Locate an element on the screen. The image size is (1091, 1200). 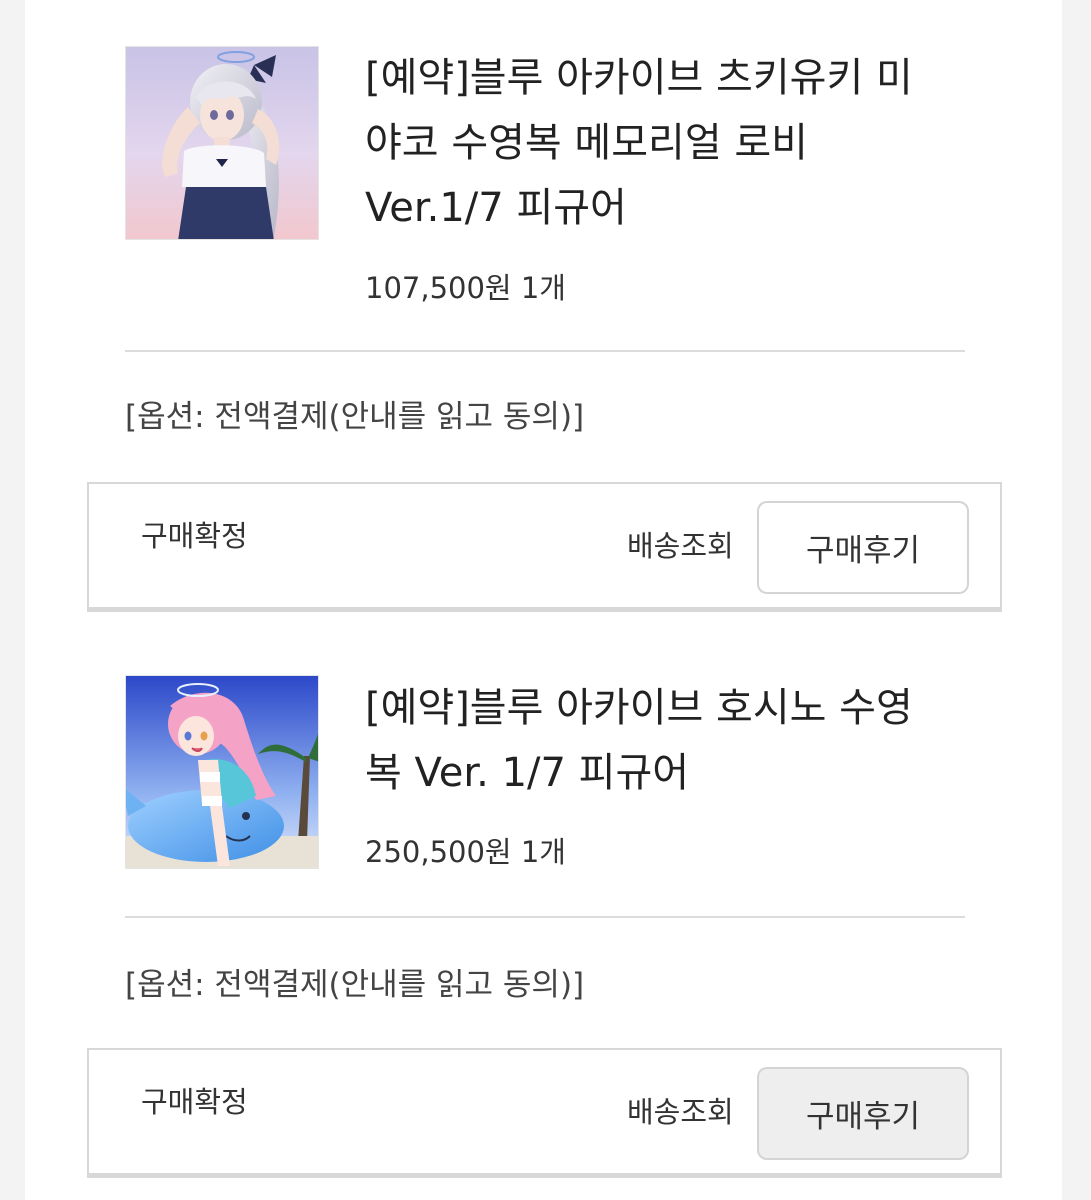
miyako-figure-image is located at coordinates (222, 143).